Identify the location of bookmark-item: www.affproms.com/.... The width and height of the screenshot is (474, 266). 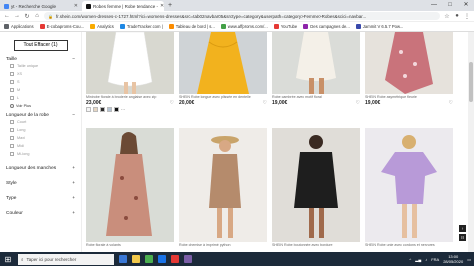
(244, 26).